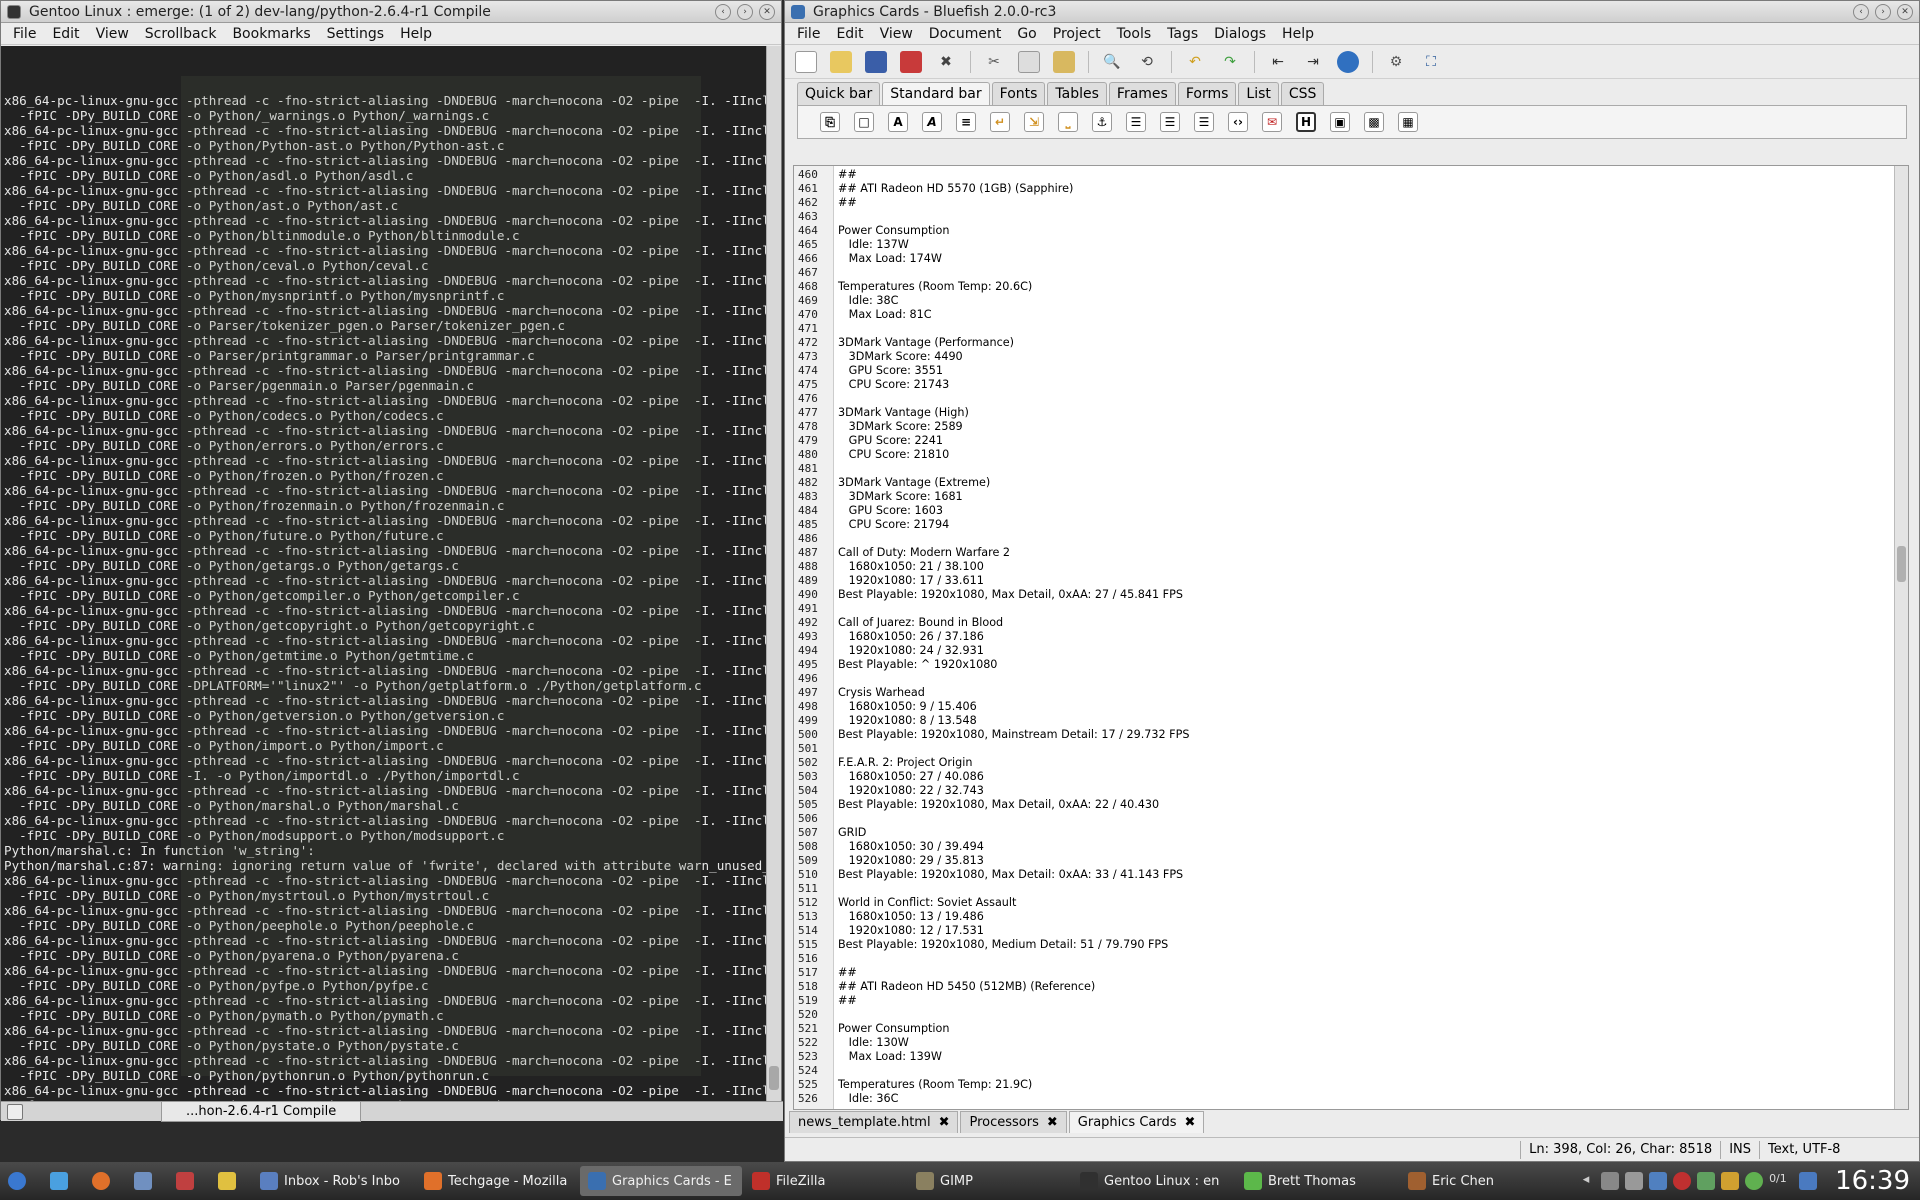 This screenshot has width=1920, height=1200. I want to click on menu-item-tools: Tools, so click(1134, 34).